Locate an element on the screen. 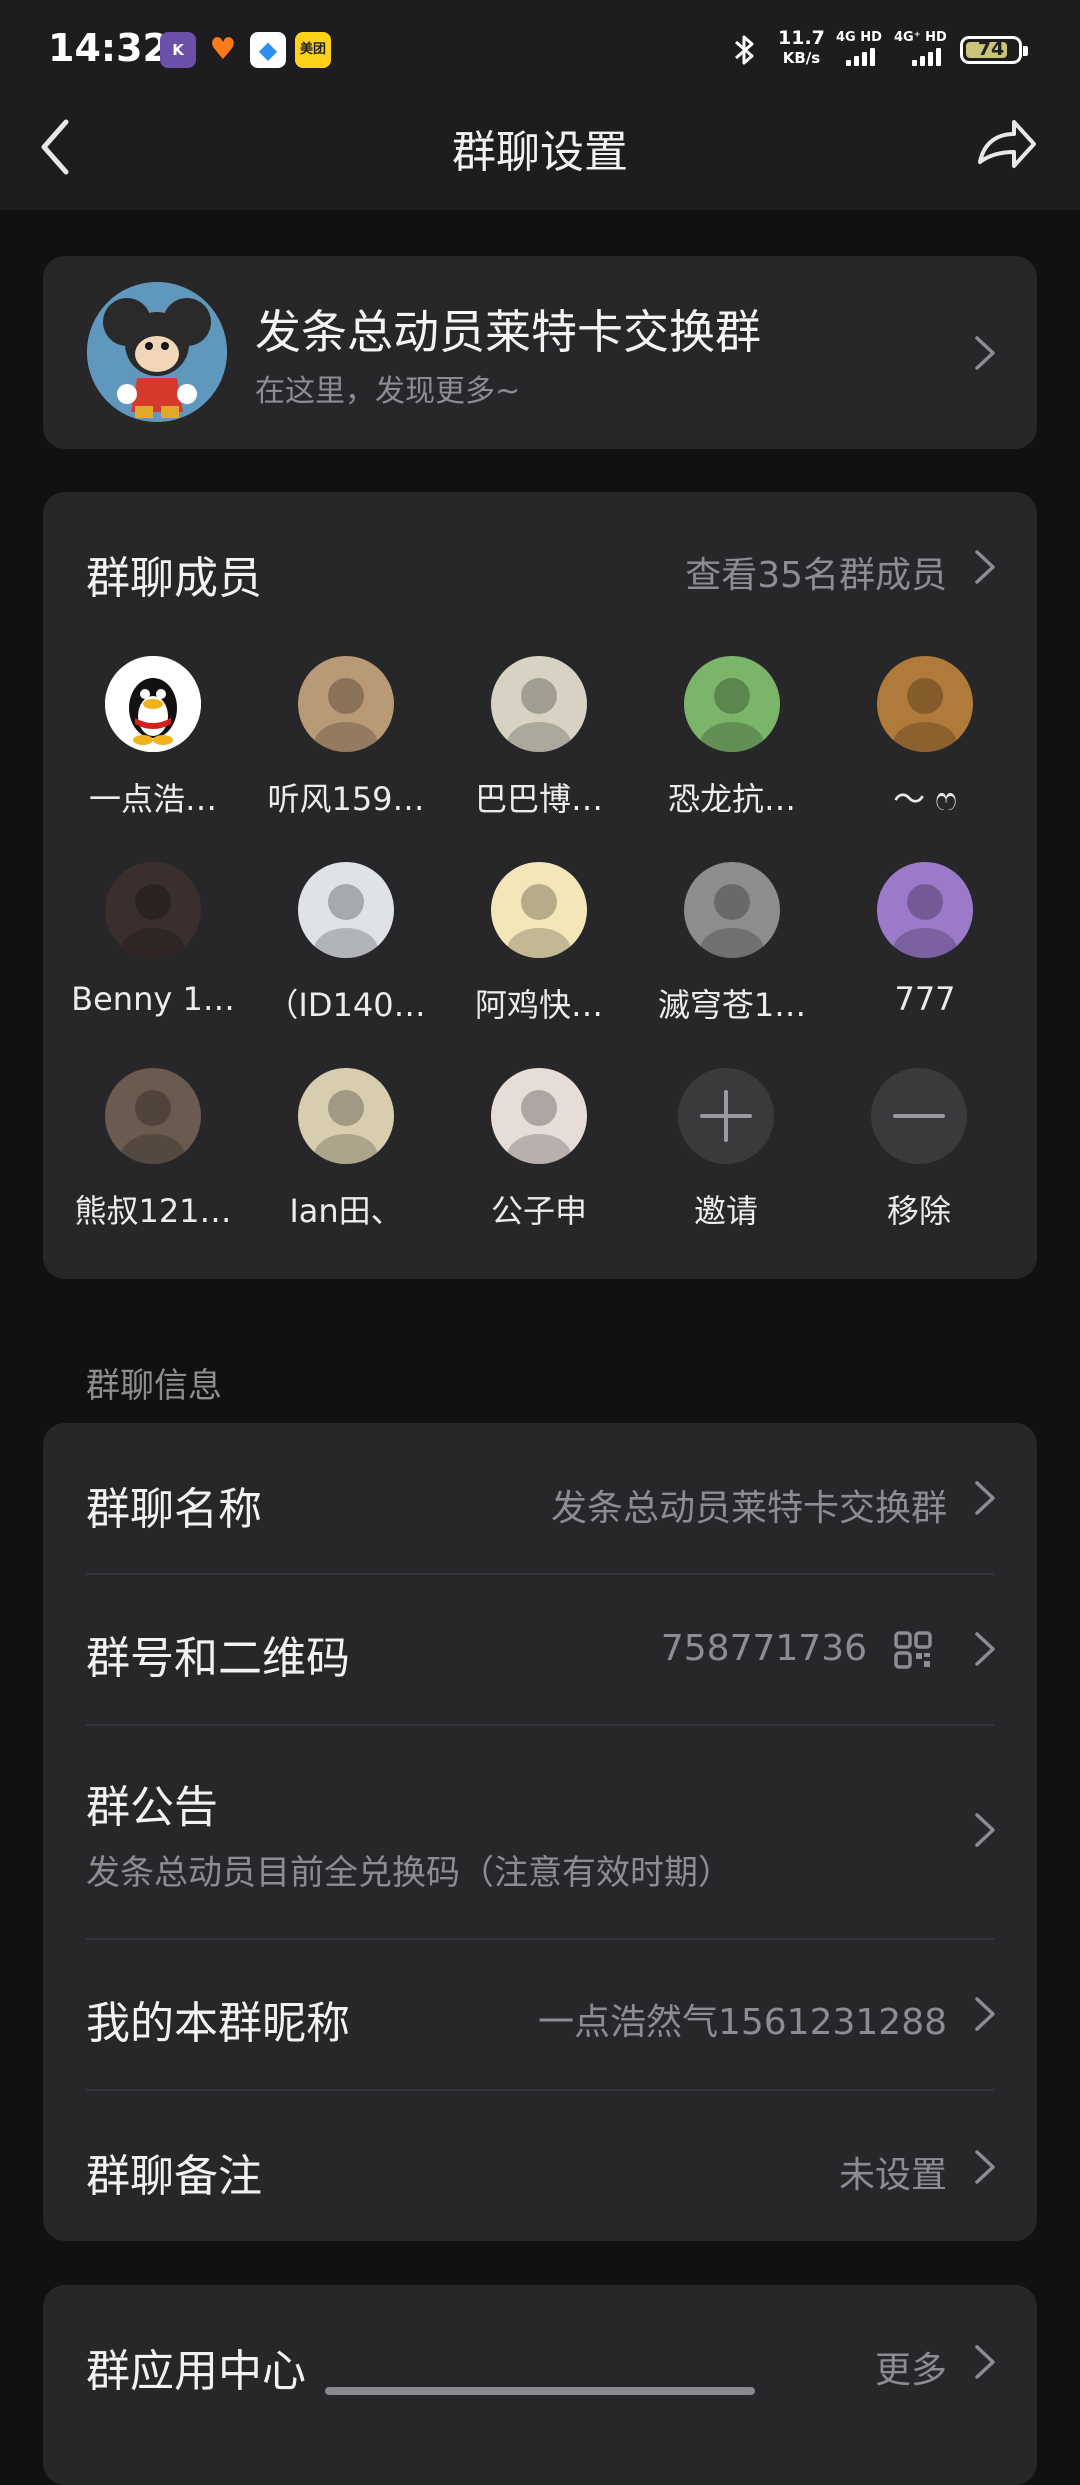 The image size is (1080, 2485). status-bar: 14:32 K ♥ ◆ 美团 11.7 KB/s 4G HD 4G⁺ HD 74 is located at coordinates (540, 50).